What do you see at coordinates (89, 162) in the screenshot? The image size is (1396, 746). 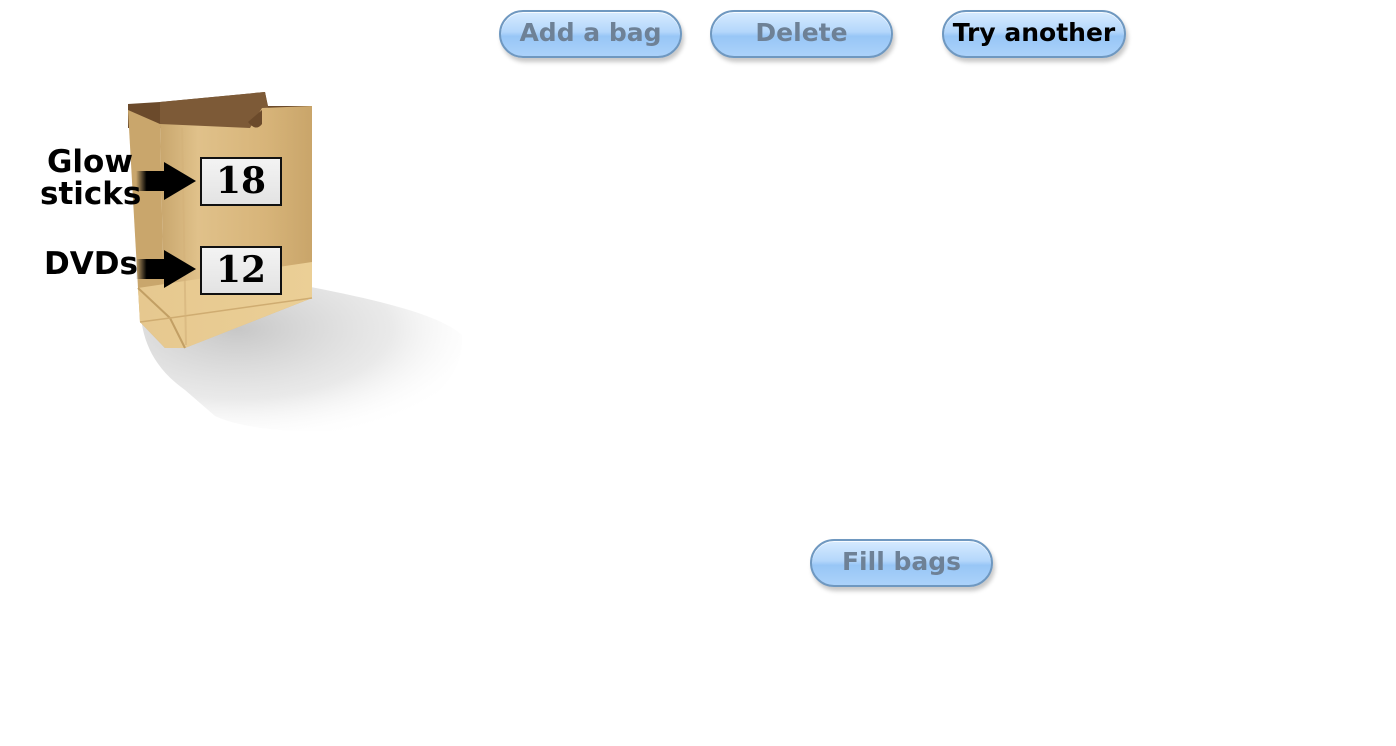 I see `glow-sticks-label-line1: Glow` at bounding box center [89, 162].